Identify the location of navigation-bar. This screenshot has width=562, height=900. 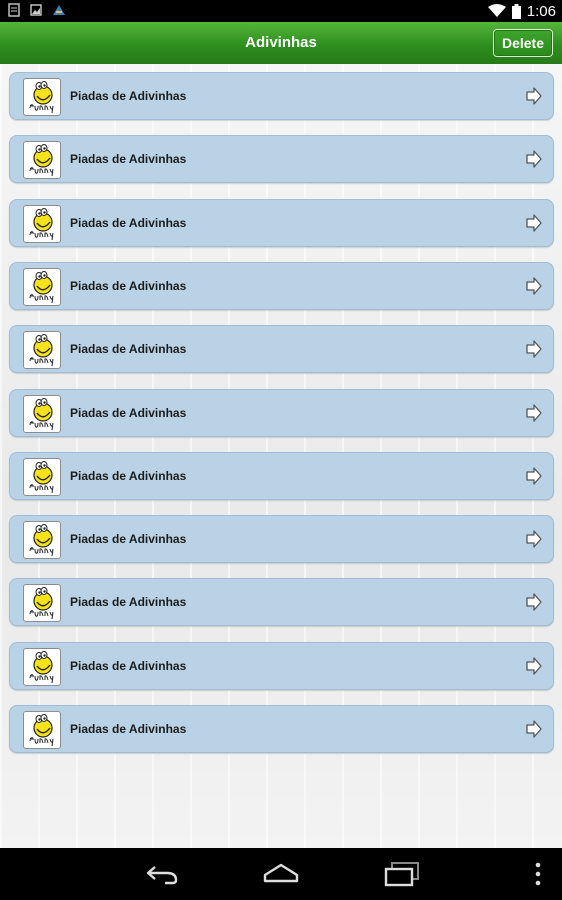
(281, 874).